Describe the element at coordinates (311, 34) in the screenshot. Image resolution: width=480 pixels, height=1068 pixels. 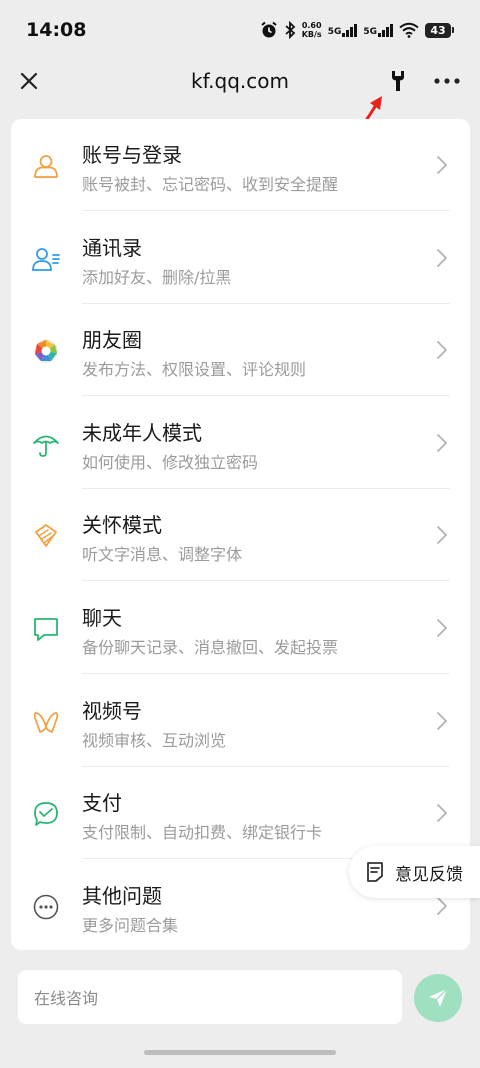
I see `net-speed-unit: KB/s` at that location.